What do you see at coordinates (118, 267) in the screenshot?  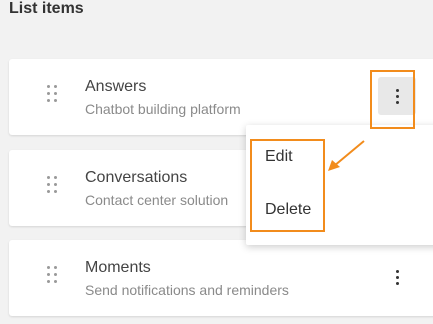 I see `list-item-title: Moments` at bounding box center [118, 267].